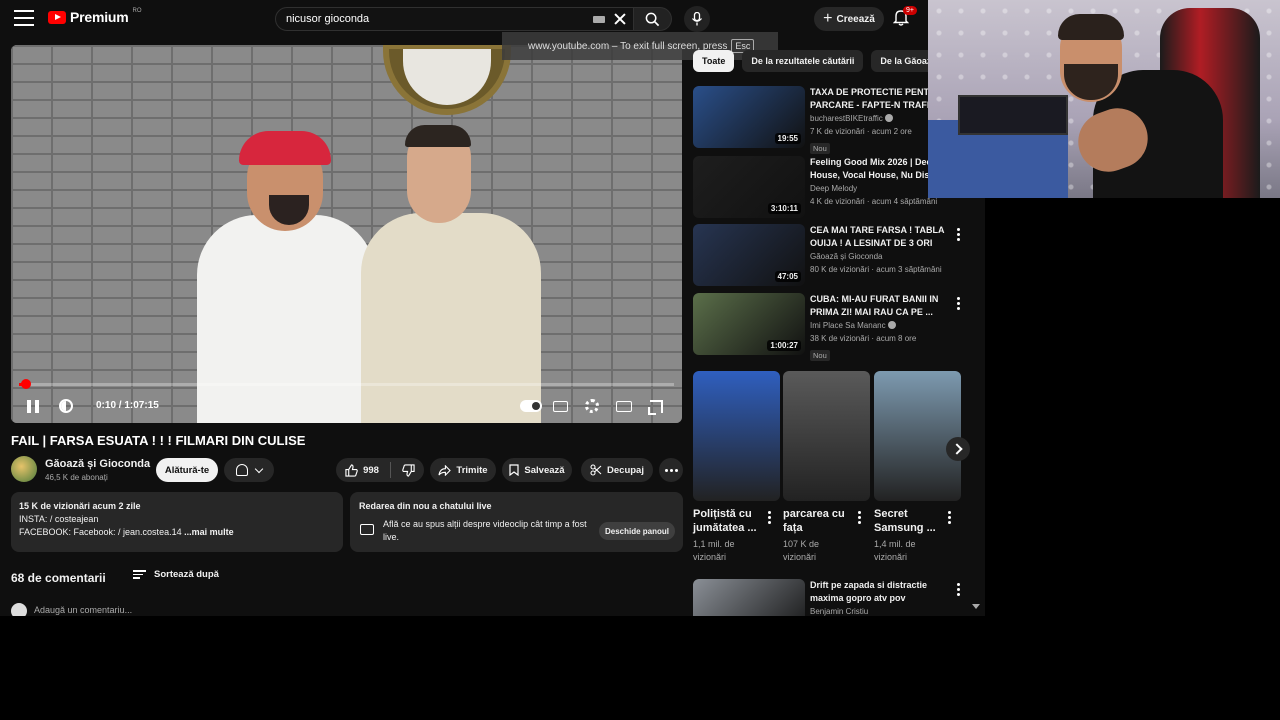 This screenshot has height=720, width=1280. I want to click on volume-icon, so click(66, 406).